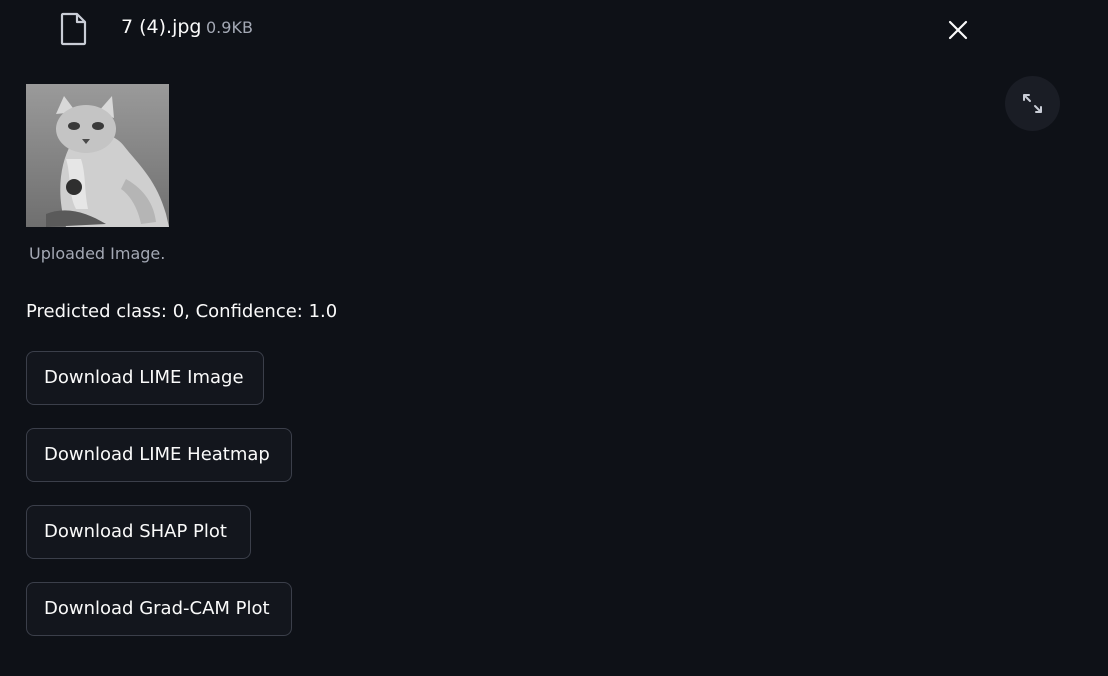 The height and width of the screenshot is (676, 1108). I want to click on remove-file-button, so click(958, 30).